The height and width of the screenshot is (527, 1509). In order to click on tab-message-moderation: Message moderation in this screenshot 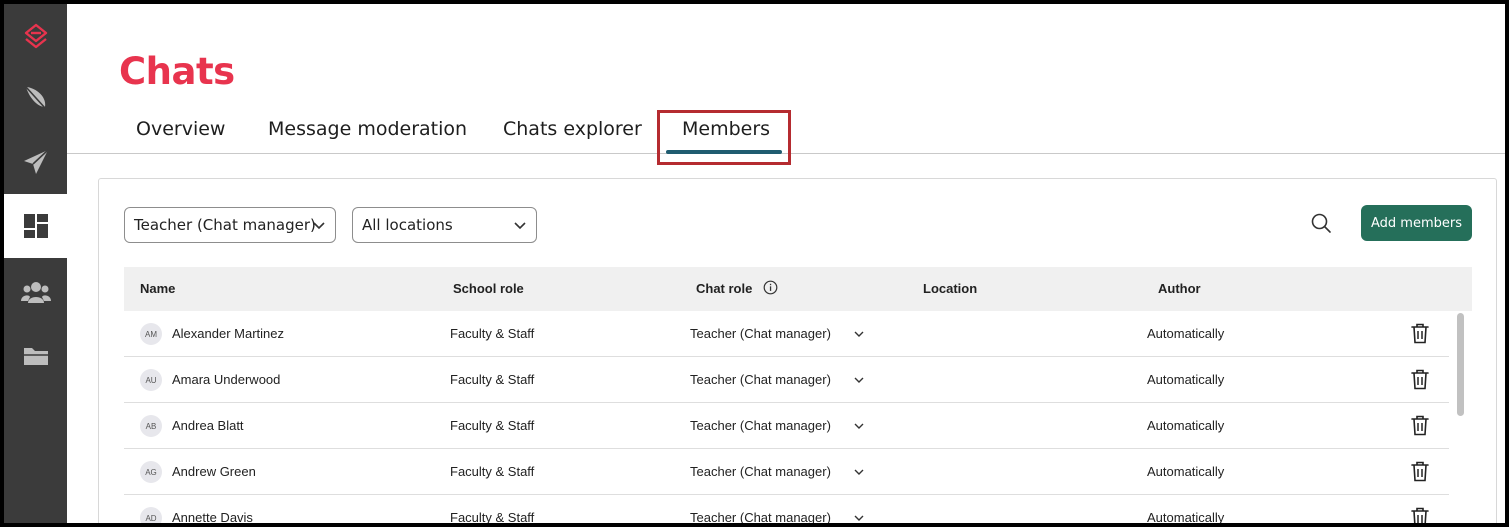, I will do `click(367, 129)`.